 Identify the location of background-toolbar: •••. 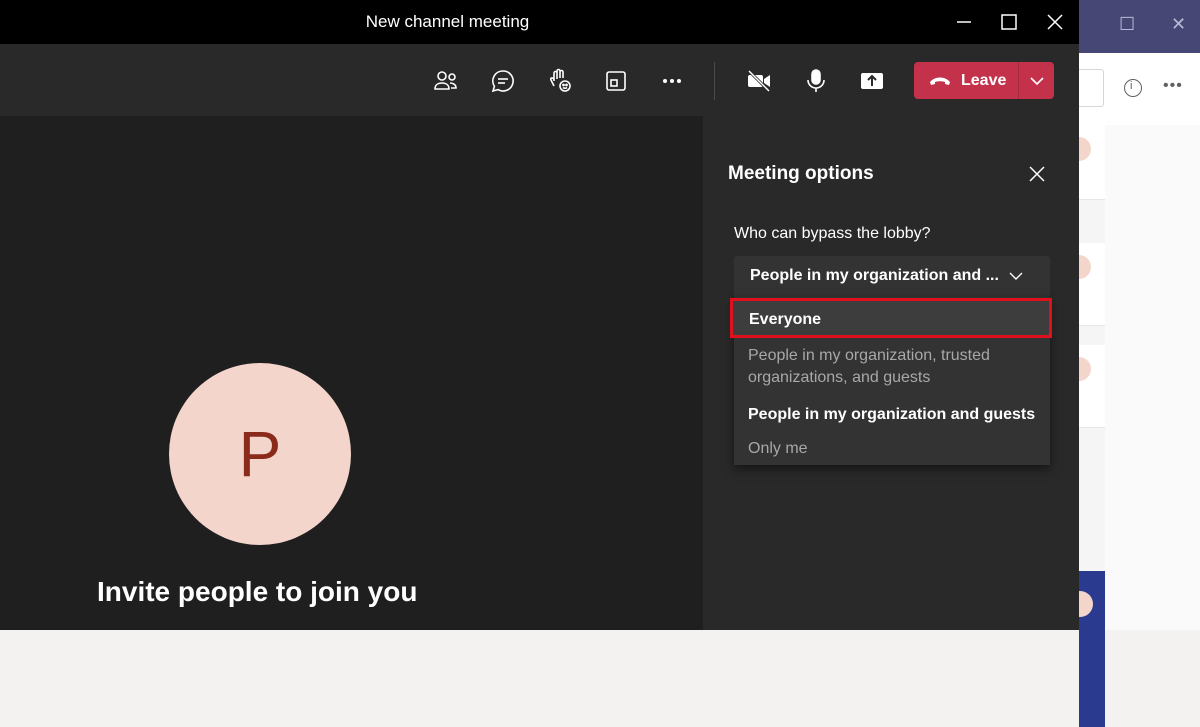
(1139, 89).